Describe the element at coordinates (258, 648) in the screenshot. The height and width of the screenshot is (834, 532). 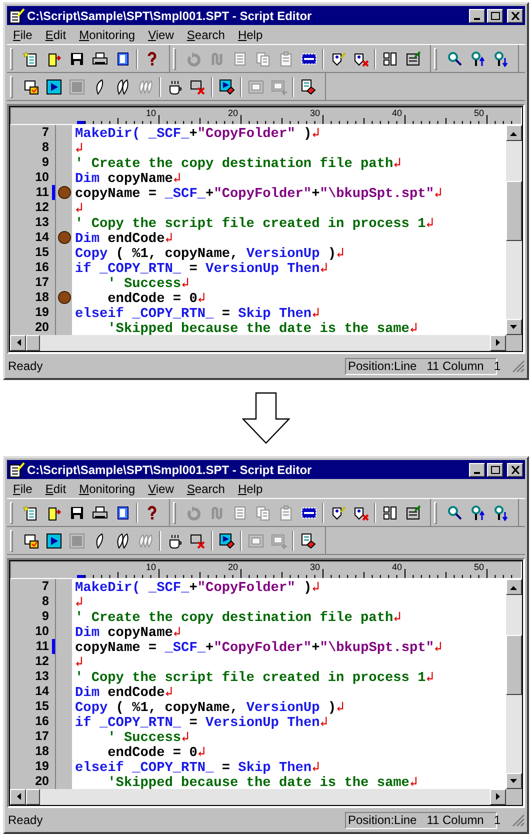
I see `code-line: copyName = _SCF_+"CopyFolder"+"\bkupSpt.spt"↲` at that location.